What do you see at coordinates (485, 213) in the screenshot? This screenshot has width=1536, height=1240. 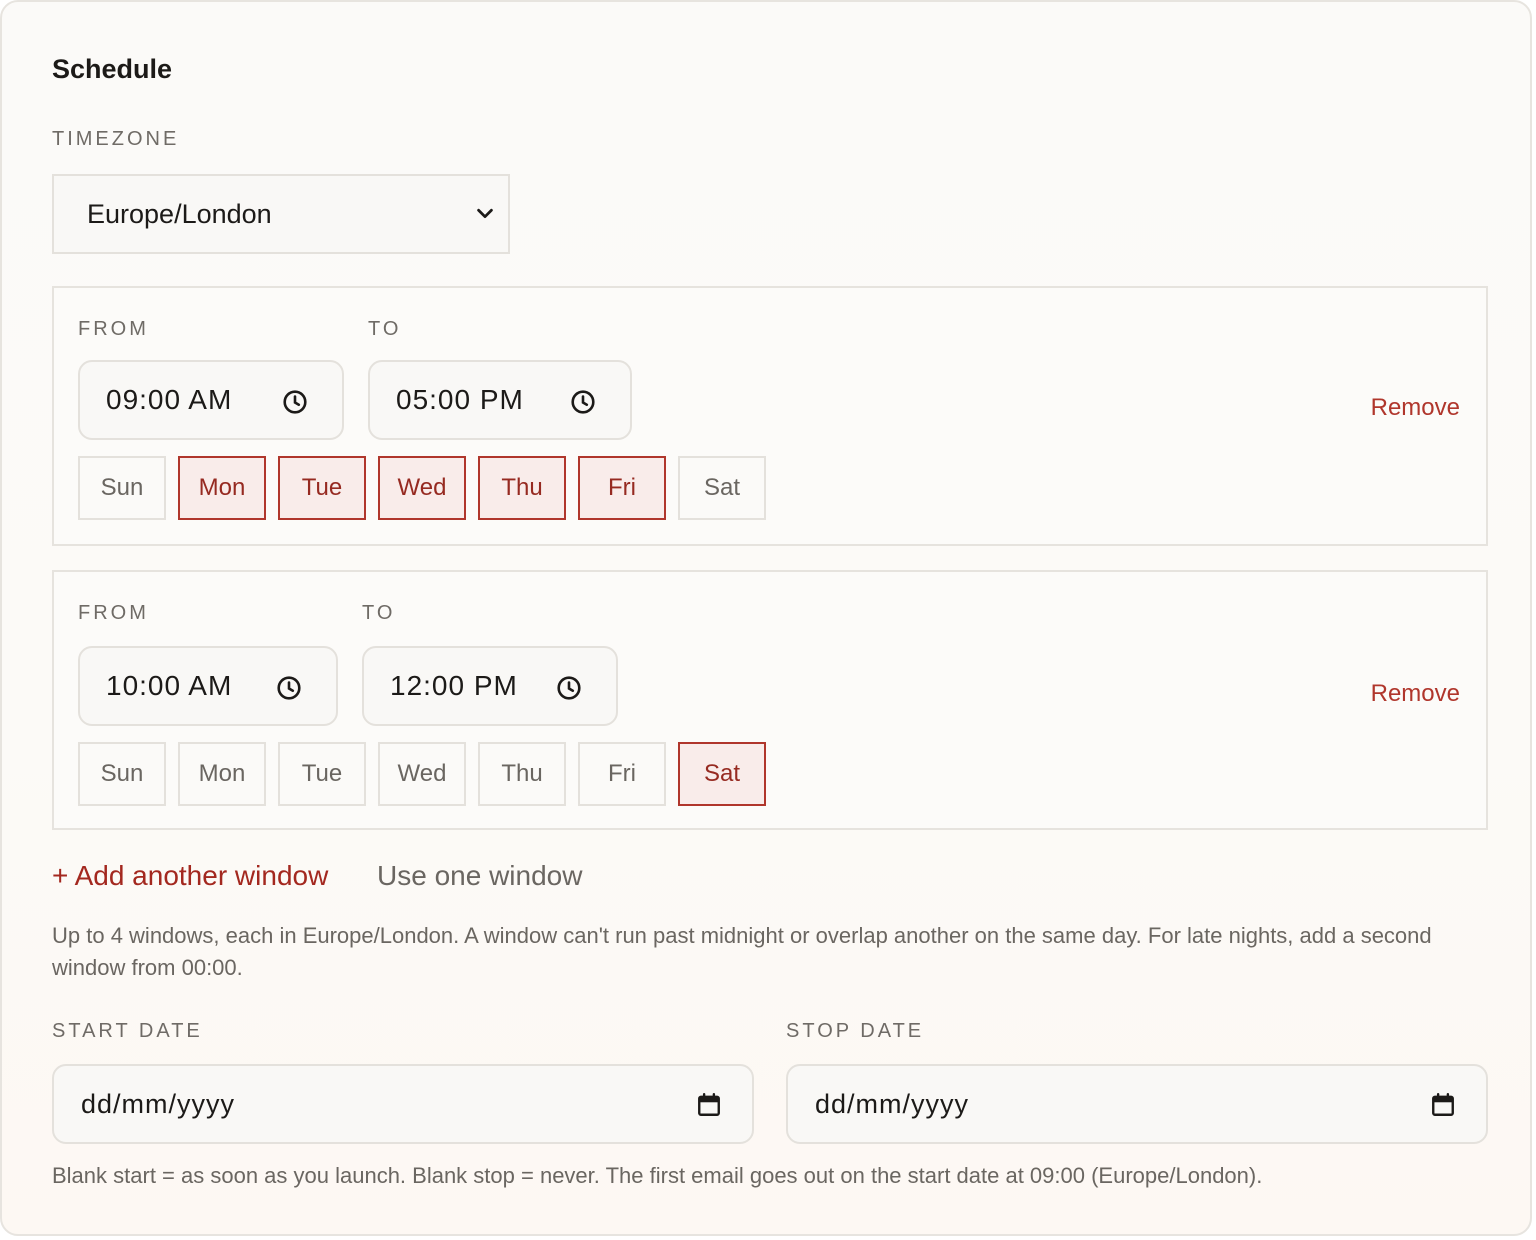 I see `chevron-down-icon` at bounding box center [485, 213].